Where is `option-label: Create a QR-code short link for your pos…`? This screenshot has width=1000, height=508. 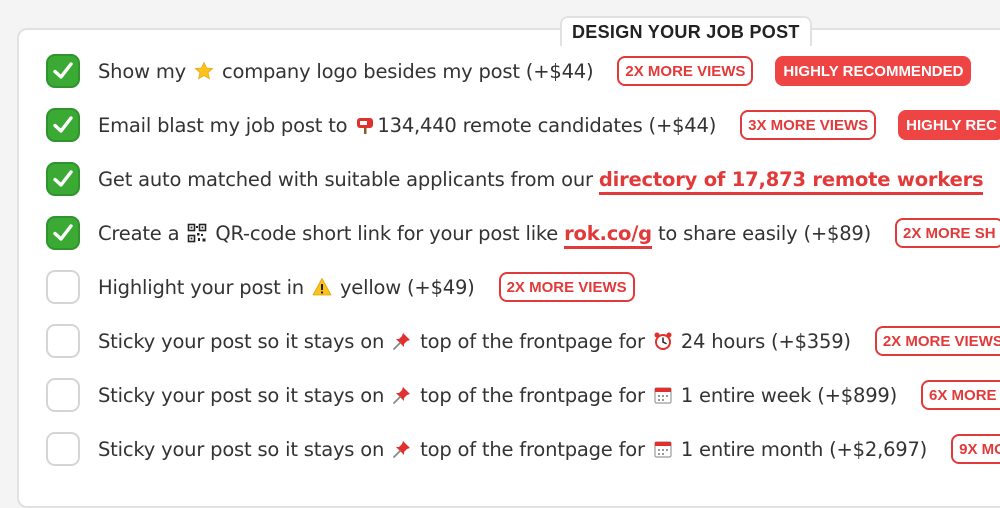 option-label: Create a QR-code short link for your pos… is located at coordinates (484, 235).